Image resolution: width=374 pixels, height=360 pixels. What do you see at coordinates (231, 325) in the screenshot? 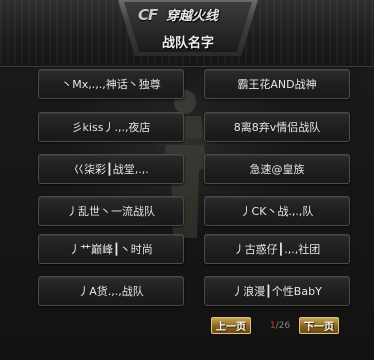
I see `prev-page-button: 上一页` at bounding box center [231, 325].